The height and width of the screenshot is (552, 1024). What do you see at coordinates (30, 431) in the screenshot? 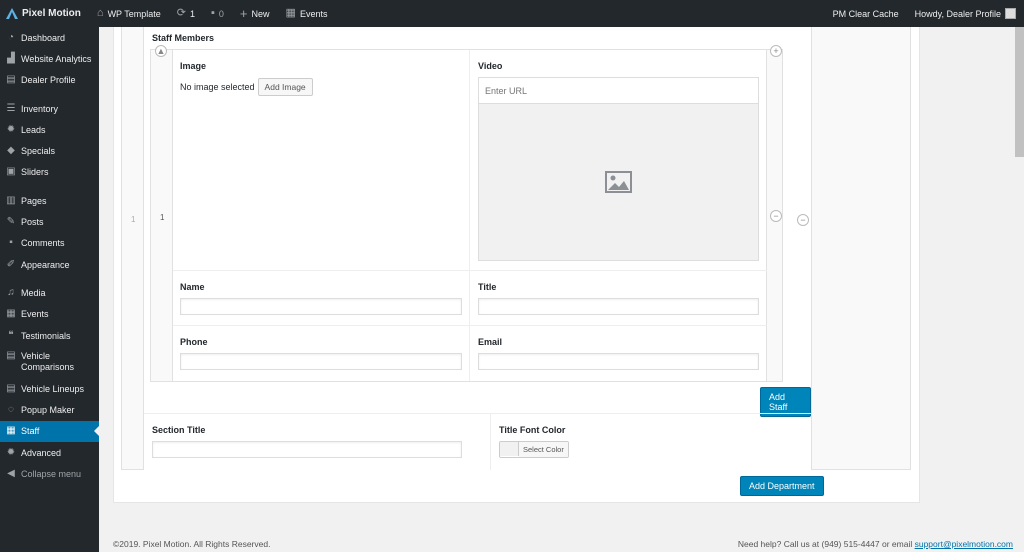
I see `sidebar-item-label: Staff` at bounding box center [30, 431].